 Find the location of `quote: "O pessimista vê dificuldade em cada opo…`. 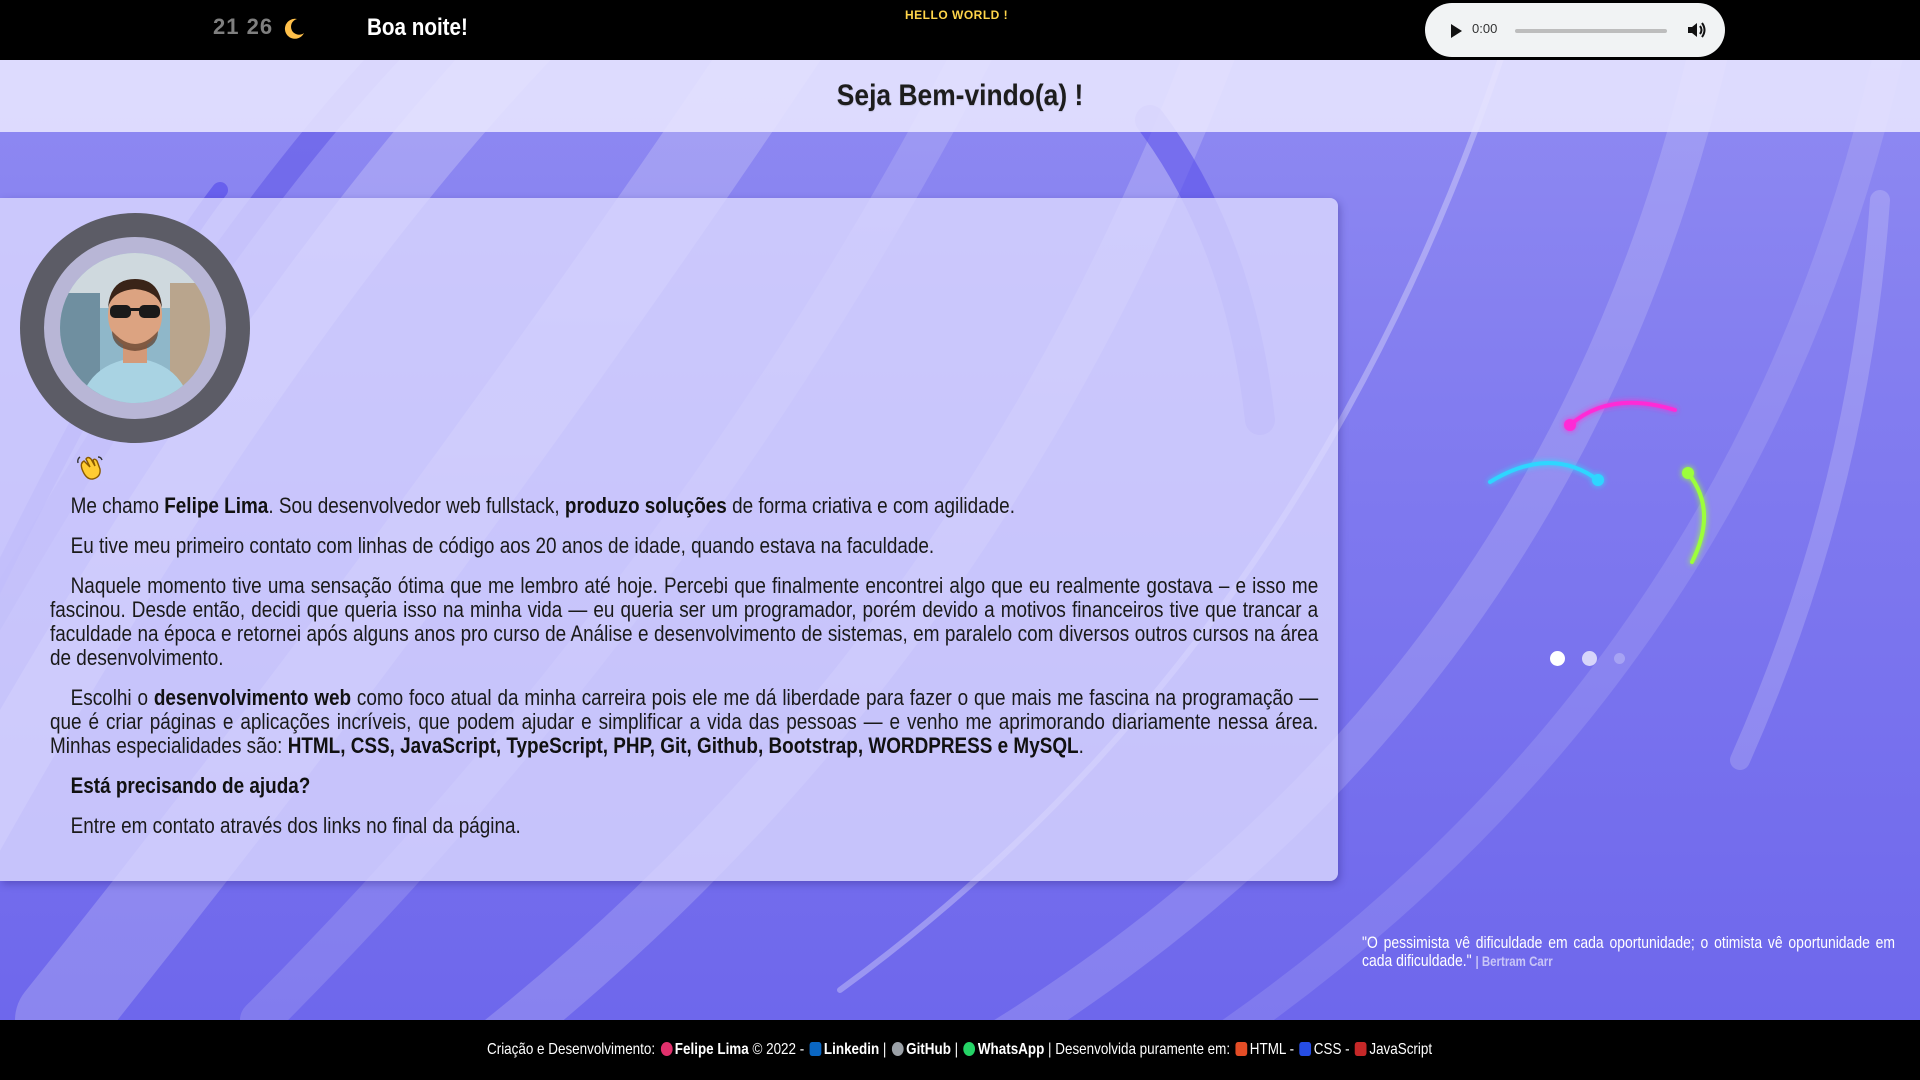

quote: "O pessimista vê dificuldade em cada opo… is located at coordinates (1628, 952).